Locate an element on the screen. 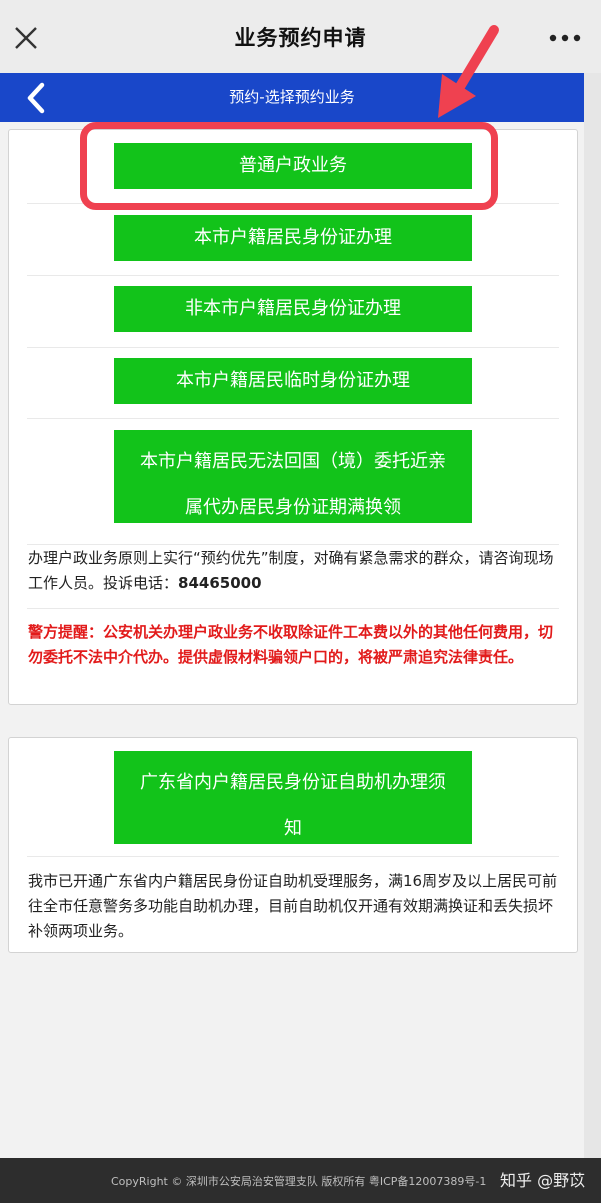  button-temporary-id-card: 本市户籍居民临时身份证办理 is located at coordinates (293, 381).